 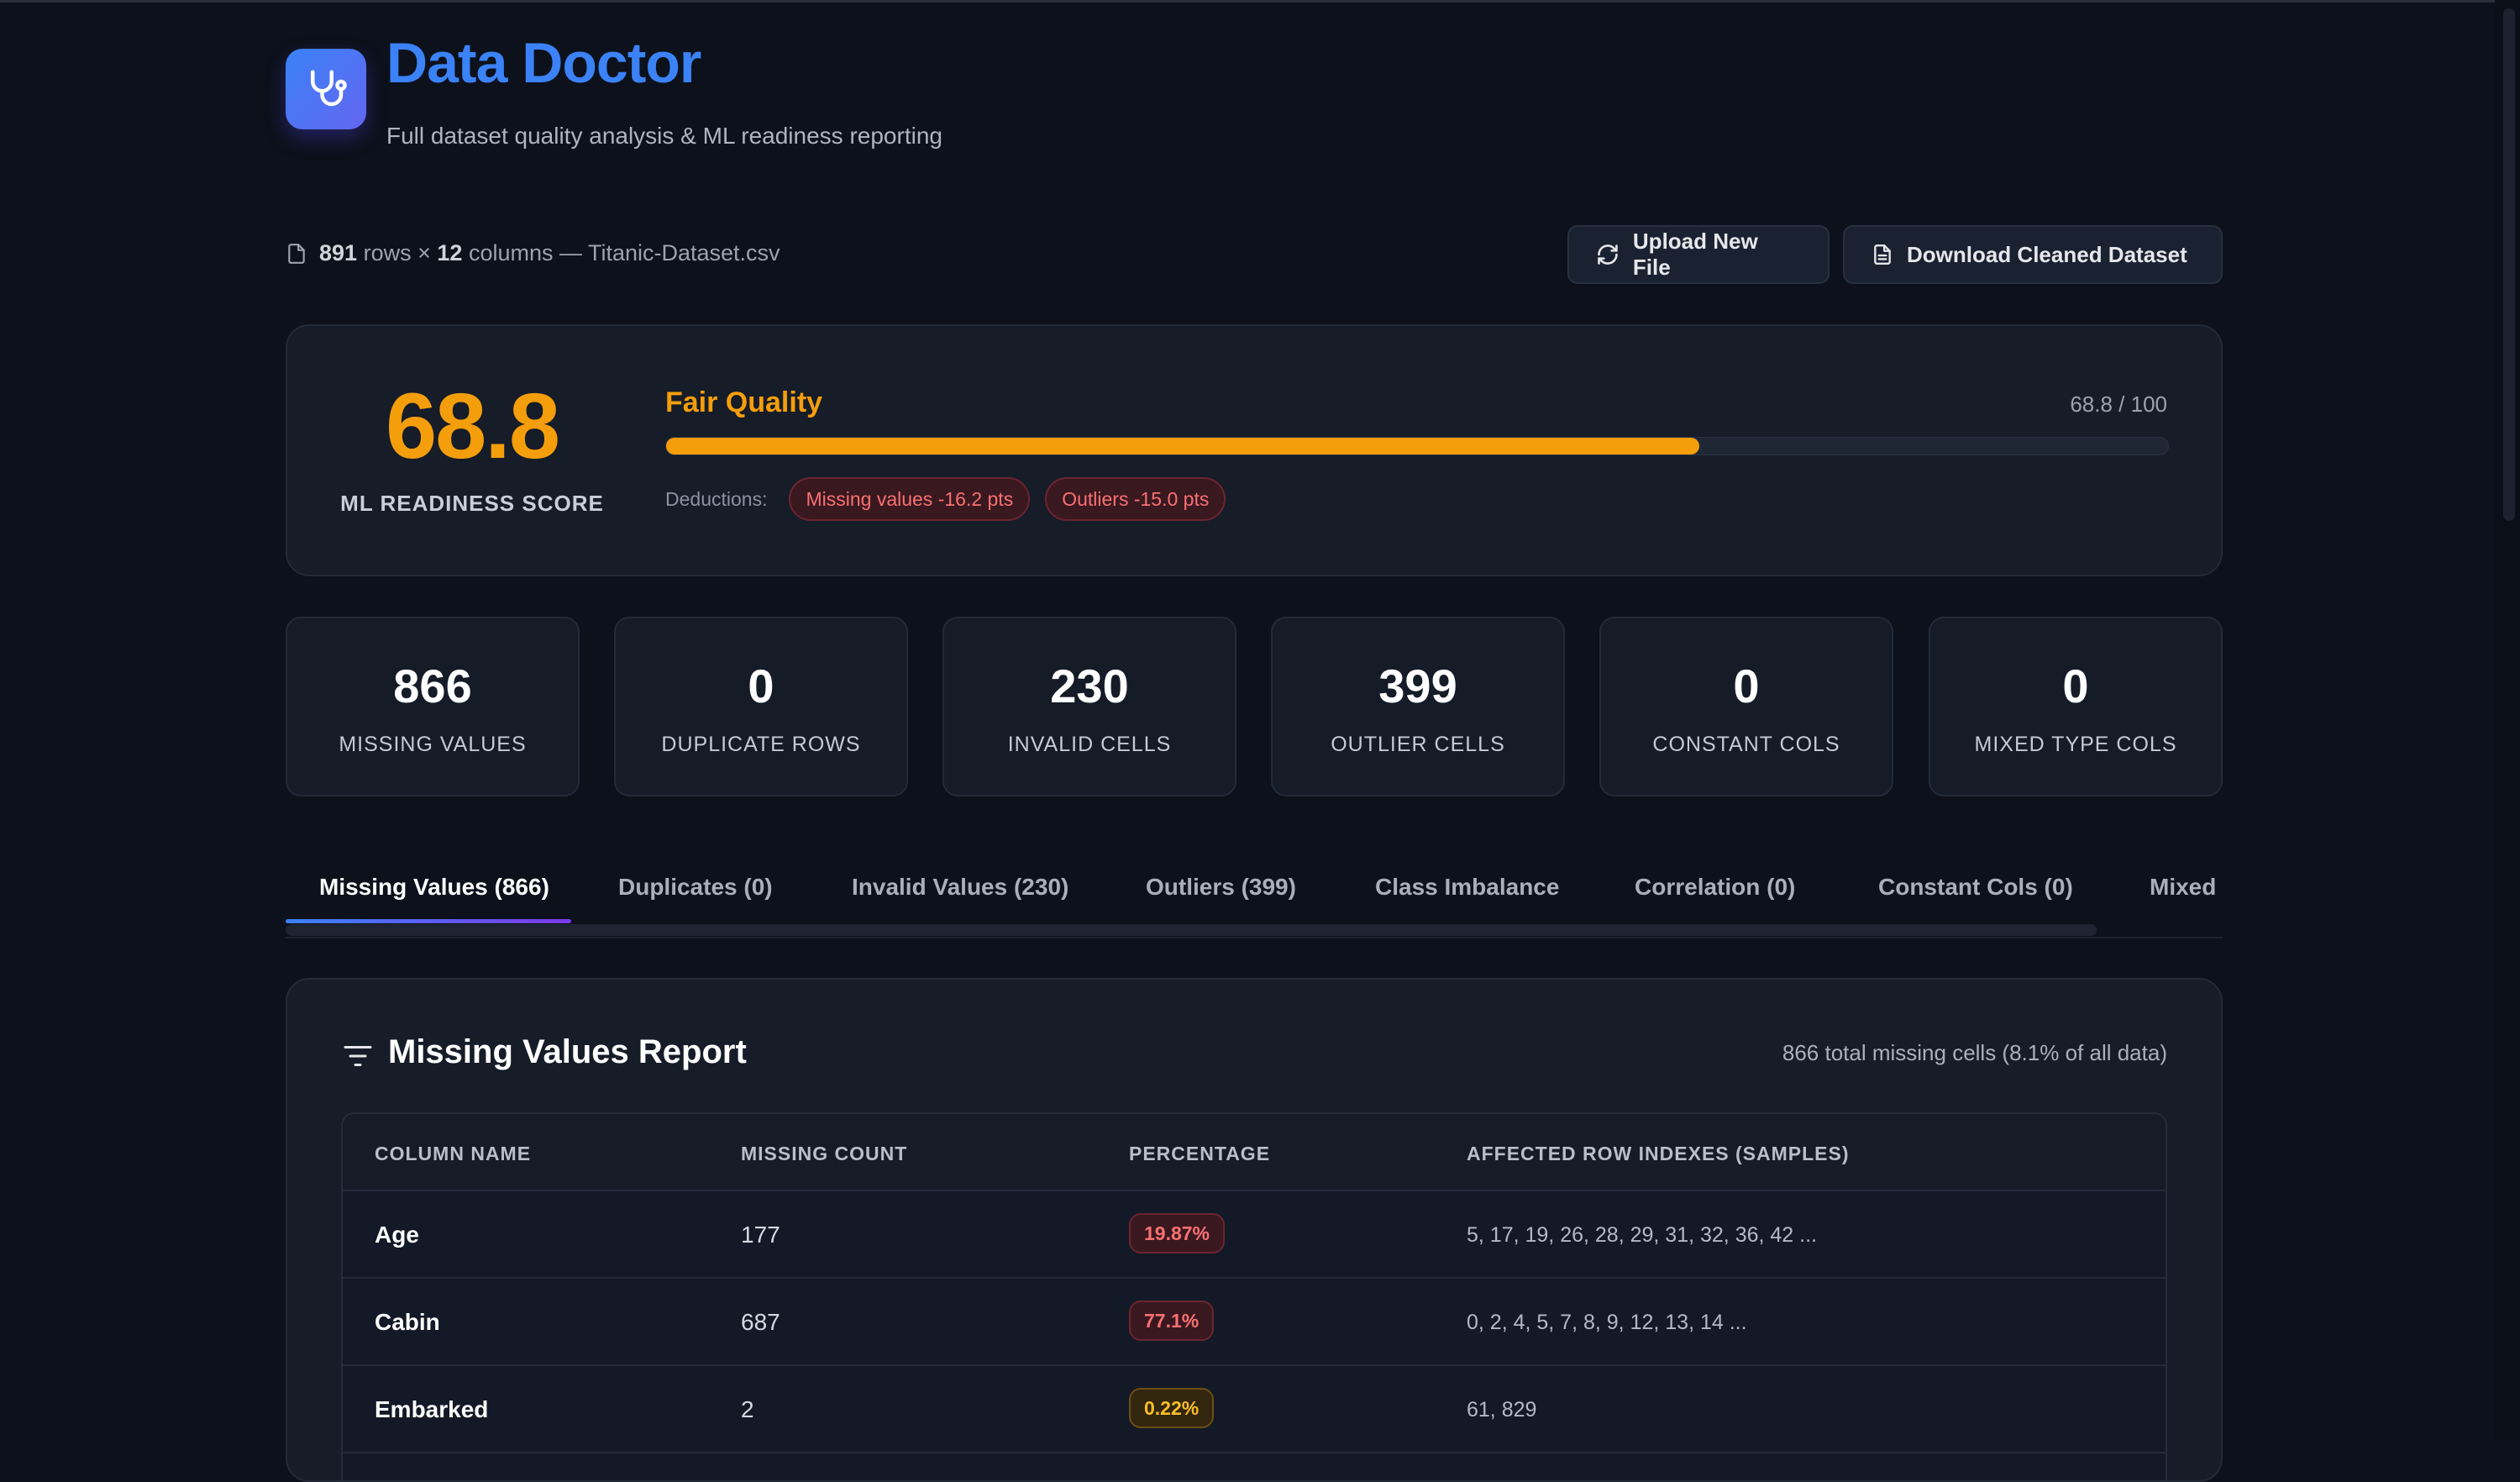 I want to click on tabs-scrollbar, so click(x=1191, y=930).